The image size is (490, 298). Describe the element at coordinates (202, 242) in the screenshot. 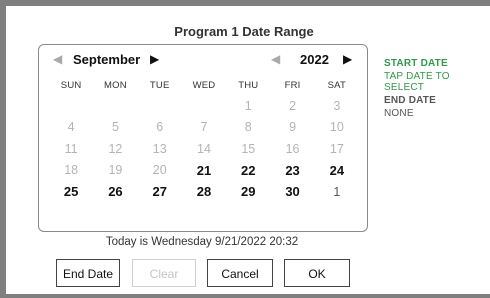

I see `today-status: Today is Wednesday 9/21/2022 20:32` at that location.